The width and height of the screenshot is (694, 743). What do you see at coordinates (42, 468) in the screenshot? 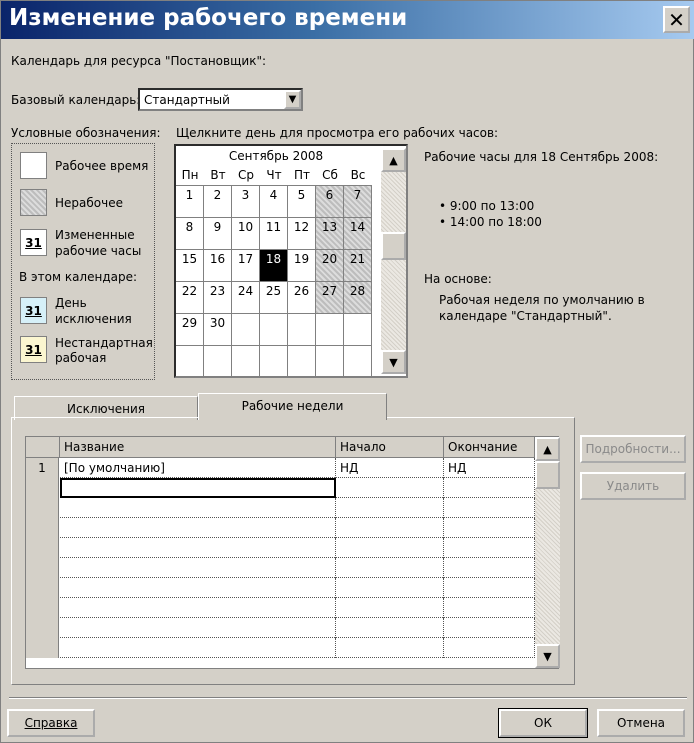
I see `row-number: 1` at bounding box center [42, 468].